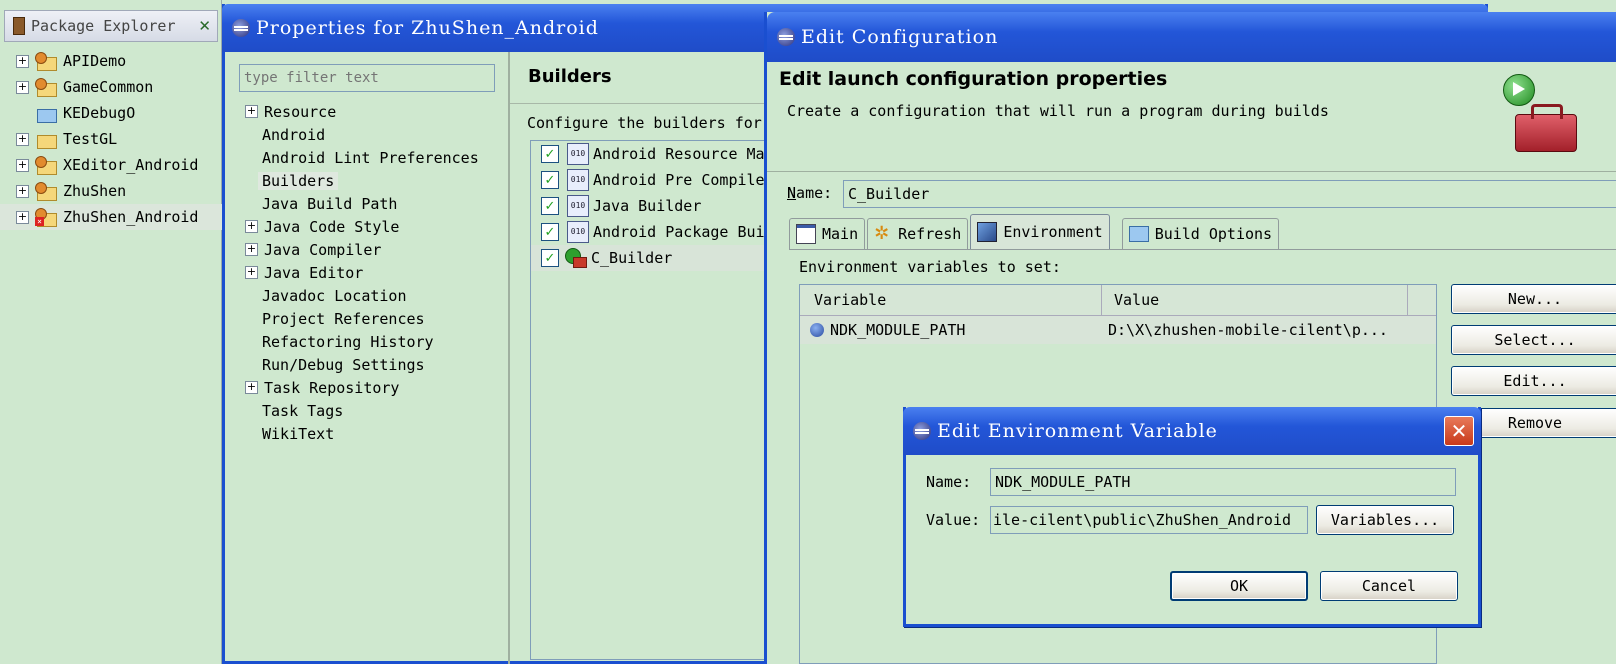 This screenshot has height=664, width=1616. I want to click on document-icon, so click(806, 234).